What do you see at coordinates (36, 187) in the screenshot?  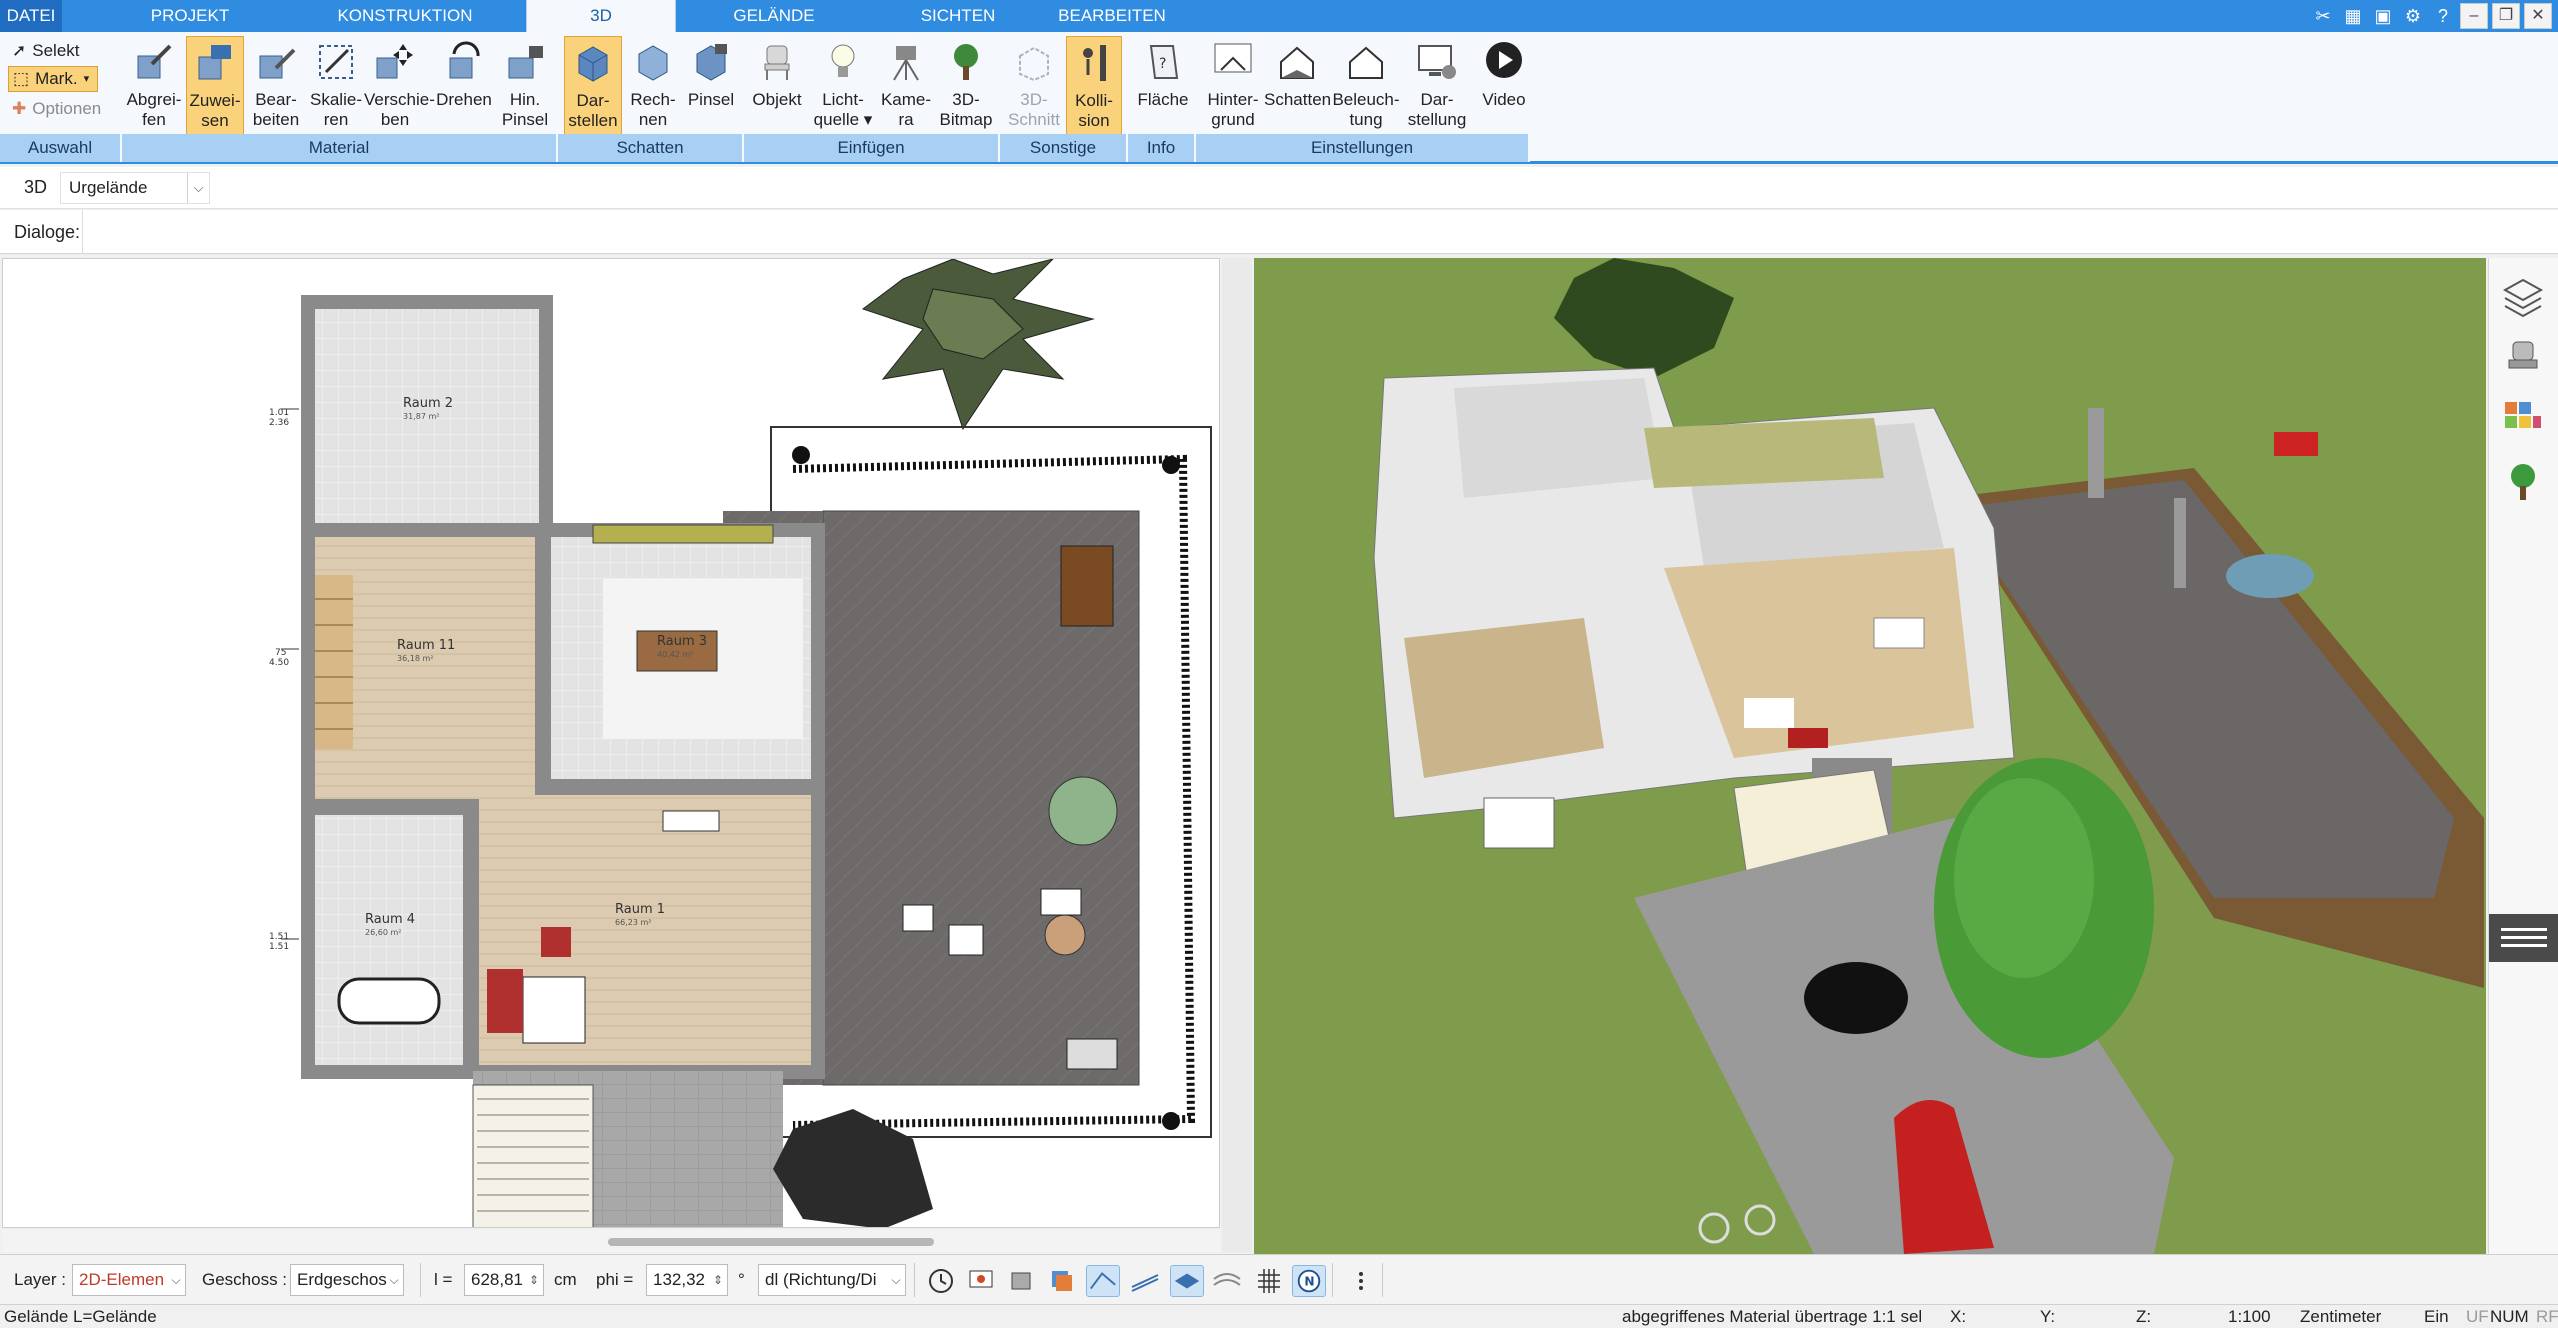 I see `mode-label: 3D` at bounding box center [36, 187].